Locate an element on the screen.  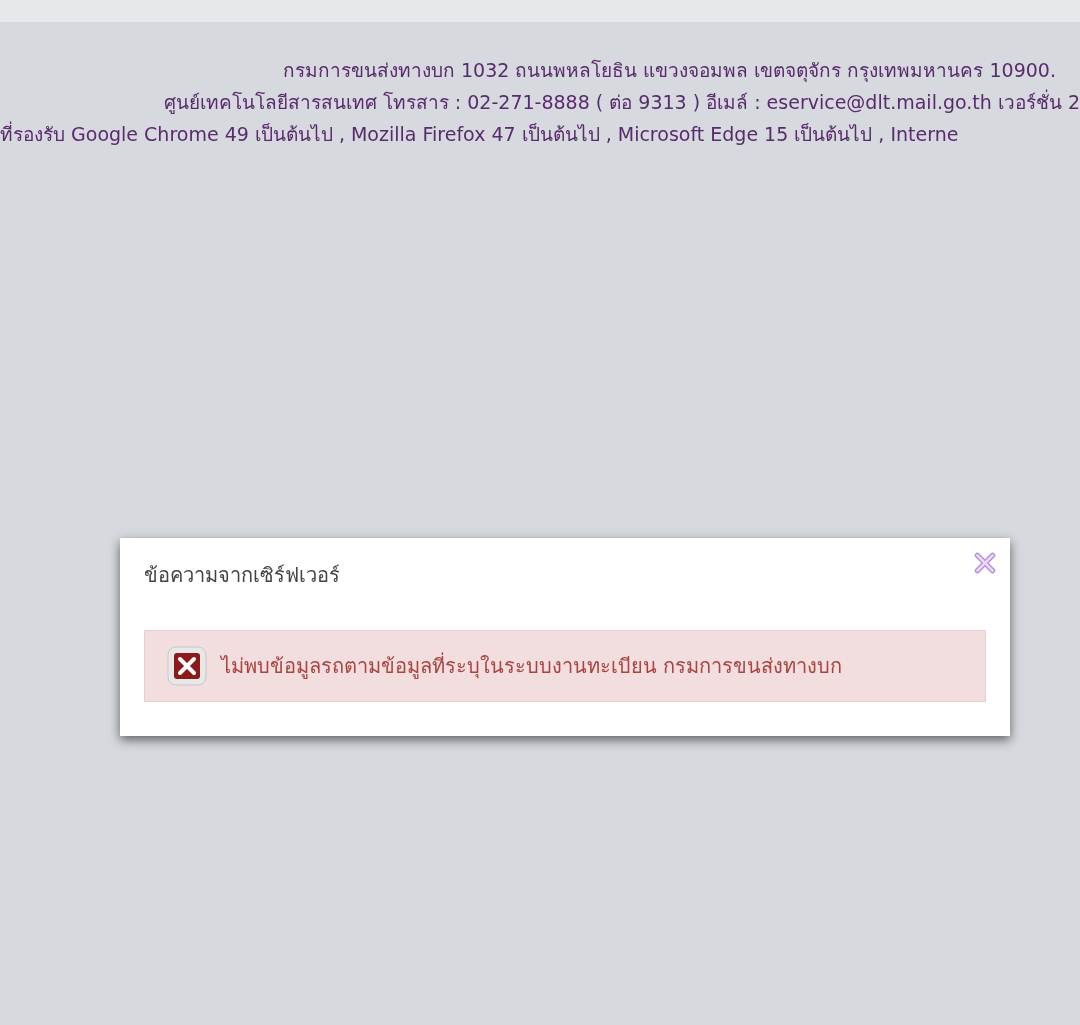
error-message: ไม่พบข้อมูลรถตามข้อมูลที่ระบุในระบบงานทะเบียน กรมการขนส่งทางบก is located at coordinates (532, 666).